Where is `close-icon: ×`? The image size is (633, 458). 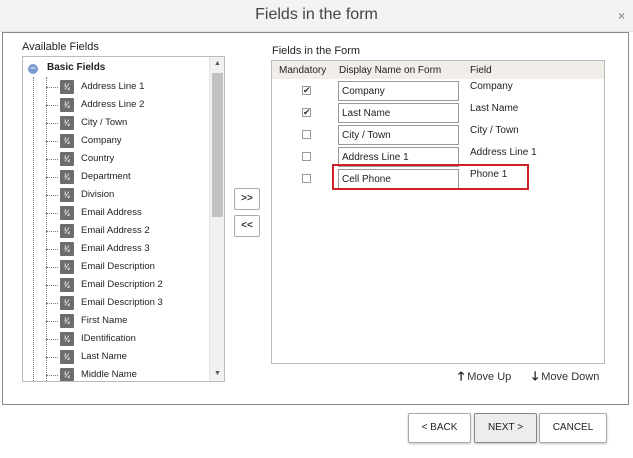
close-icon: × is located at coordinates (621, 16).